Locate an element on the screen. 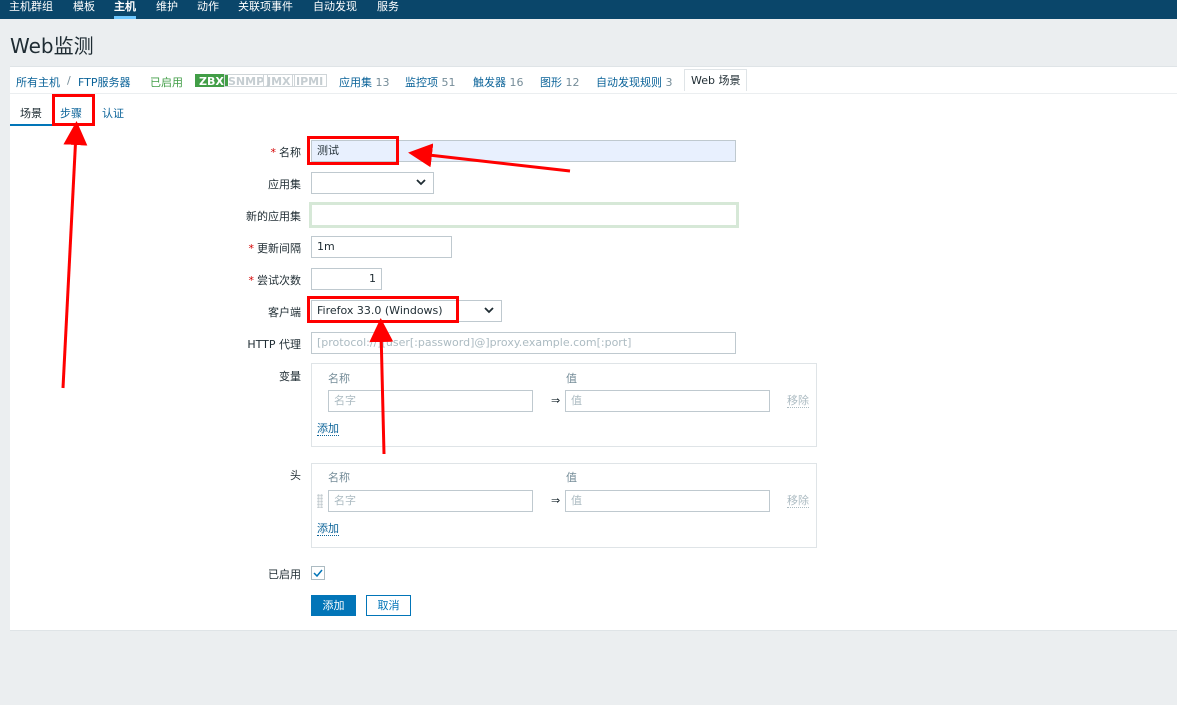 This screenshot has width=1177, height=705. add-button: 添加 is located at coordinates (333, 605).